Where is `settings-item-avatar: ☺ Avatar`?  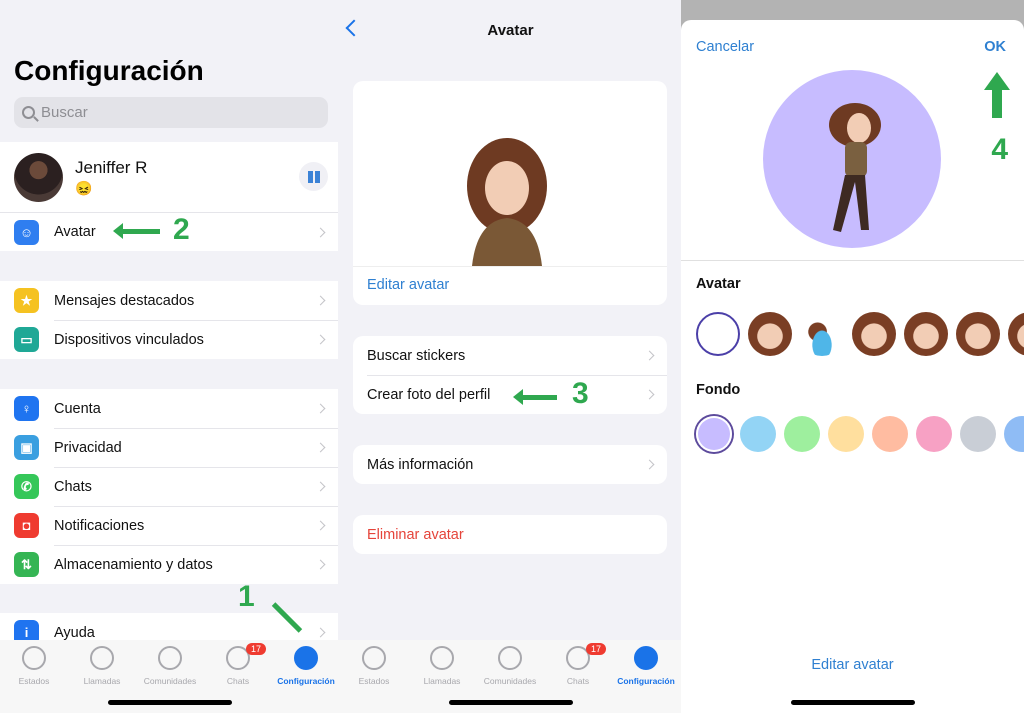 settings-item-avatar: ☺ Avatar is located at coordinates (169, 231).